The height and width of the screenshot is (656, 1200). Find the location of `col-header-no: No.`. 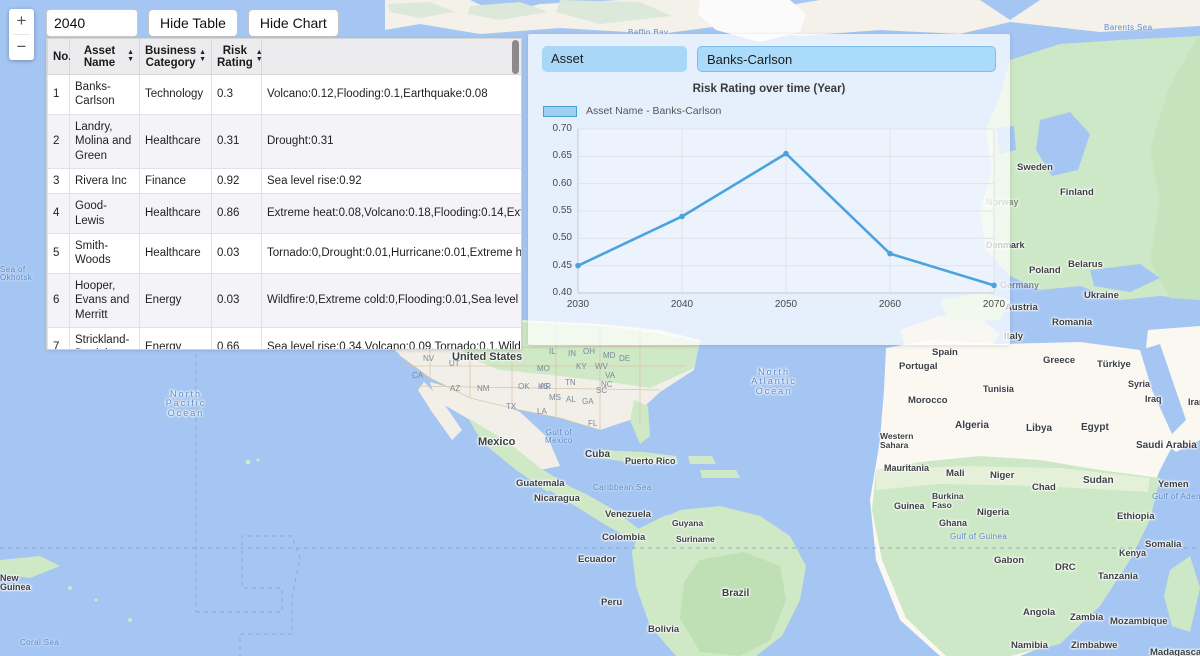

col-header-no: No. is located at coordinates (59, 56).